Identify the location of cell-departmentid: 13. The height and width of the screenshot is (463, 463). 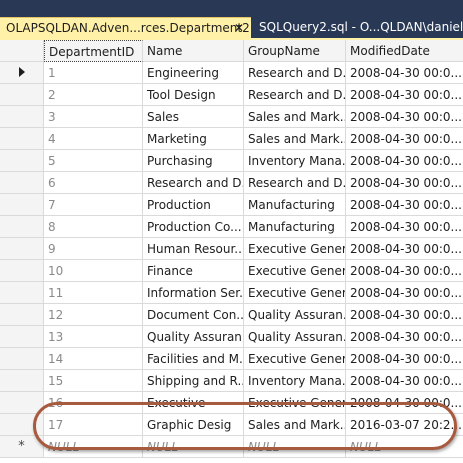
(93, 337).